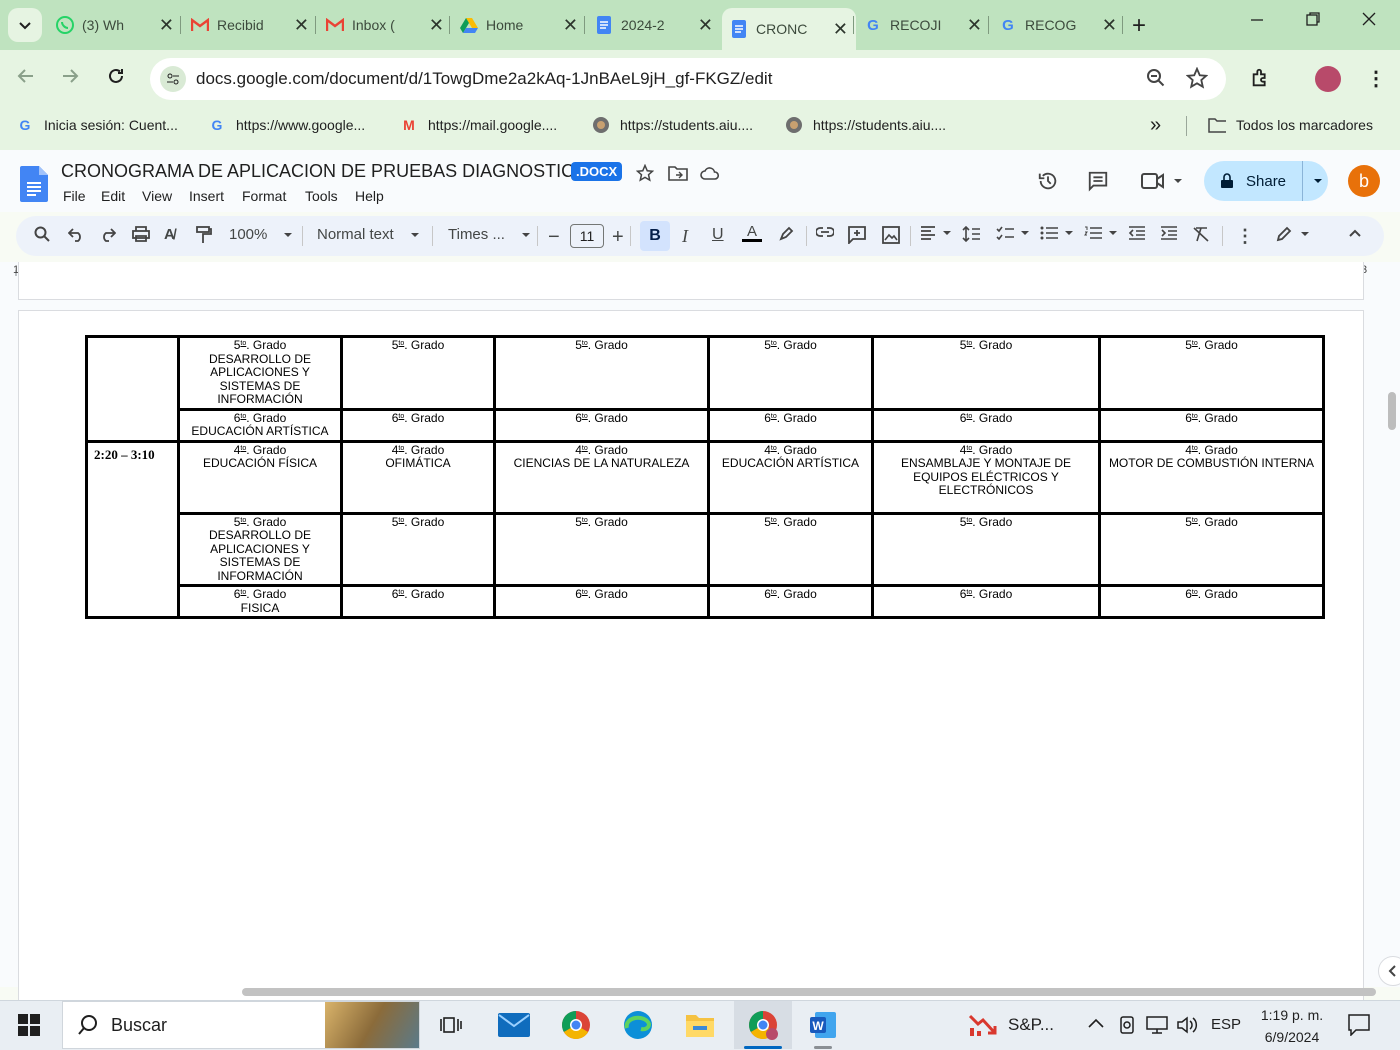  Describe the element at coordinates (576, 1025) in the screenshot. I see `chrome-app` at that location.